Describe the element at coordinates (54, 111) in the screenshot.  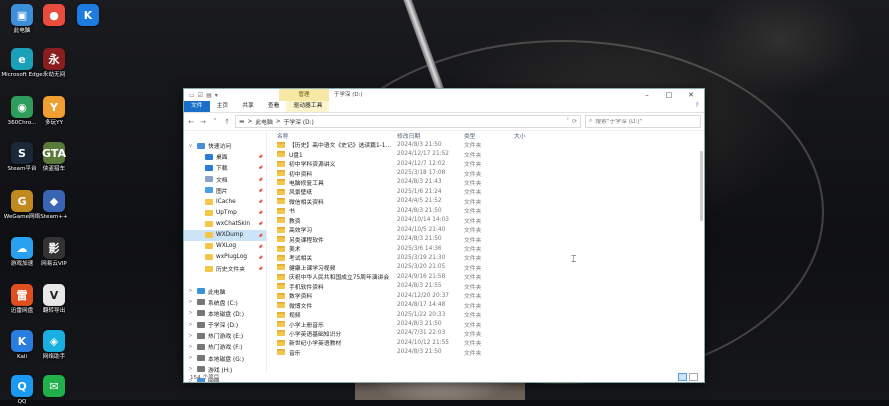
I see `desktop-icon: Y 多玩YY` at that location.